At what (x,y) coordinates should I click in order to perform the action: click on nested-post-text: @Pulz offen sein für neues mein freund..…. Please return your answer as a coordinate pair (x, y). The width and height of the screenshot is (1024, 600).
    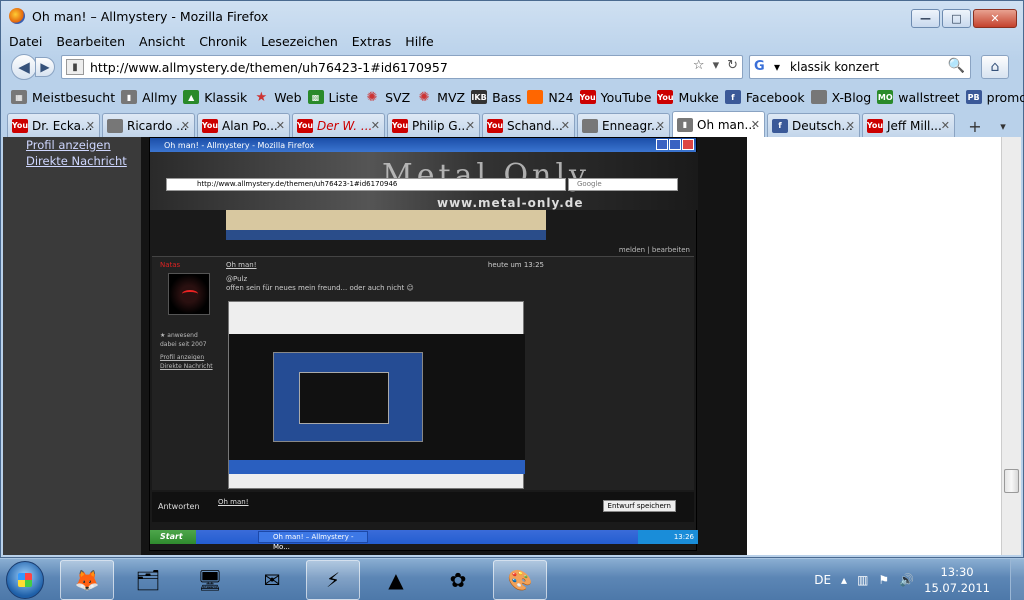
    Looking at the image, I should click on (320, 283).